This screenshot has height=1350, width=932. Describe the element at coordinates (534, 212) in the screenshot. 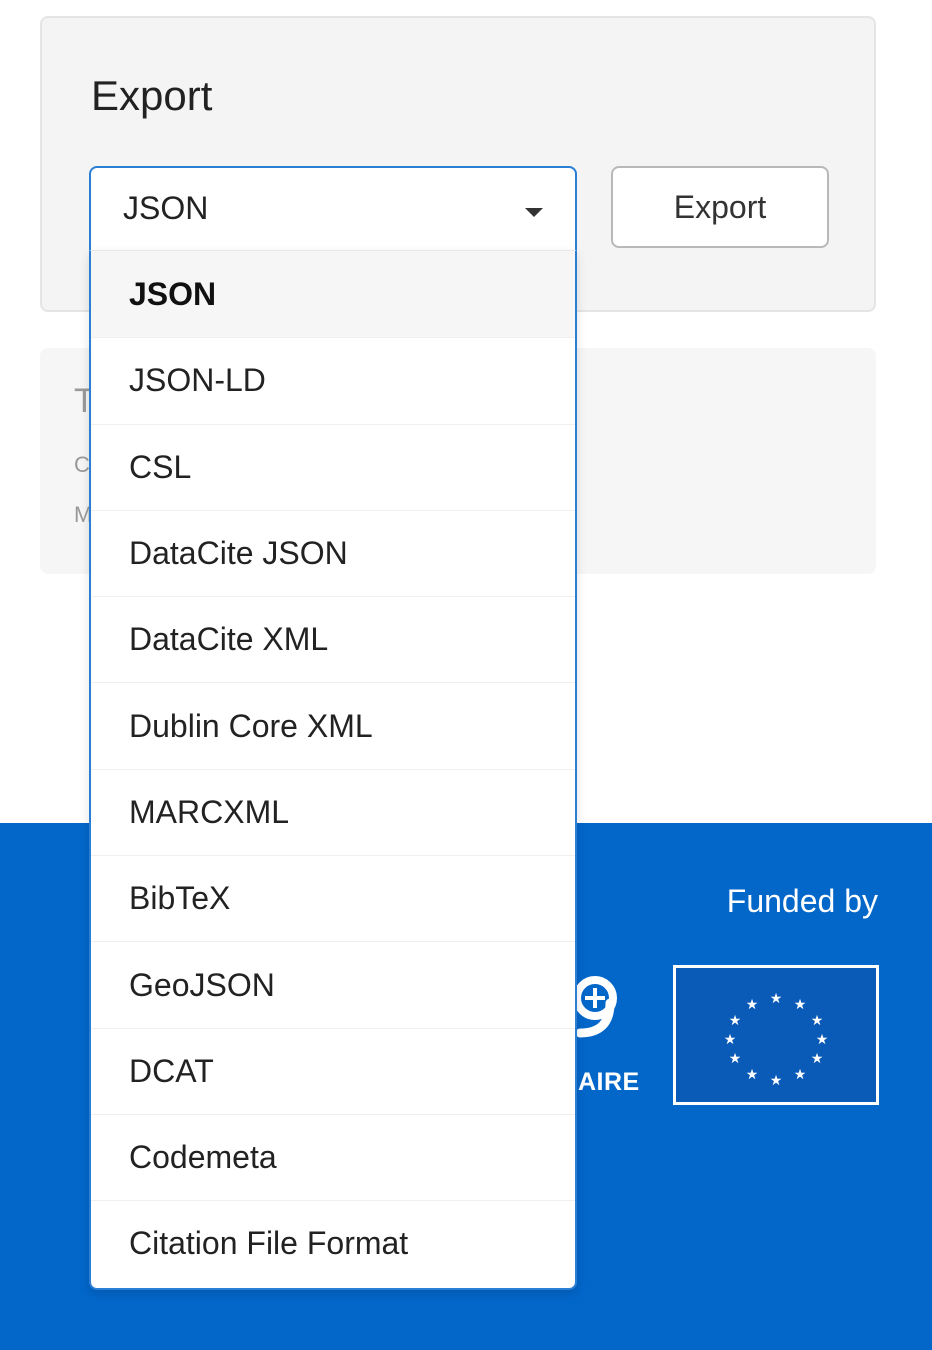

I see `chevron-down-icon` at that location.